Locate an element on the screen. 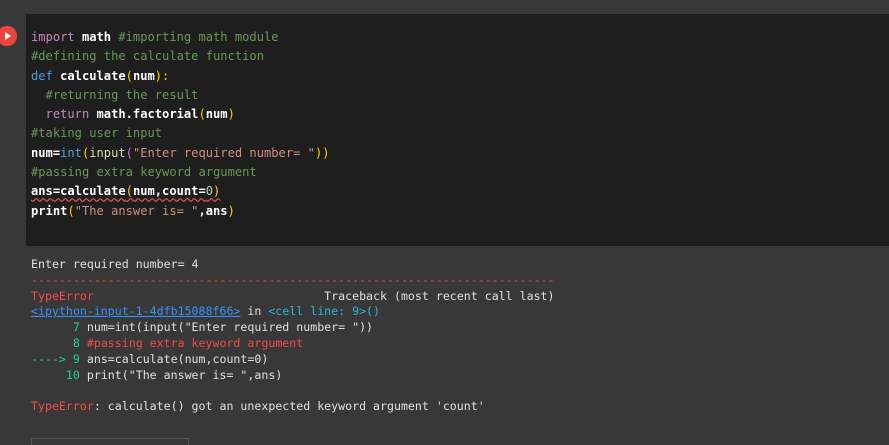 This screenshot has width=889, height=445. code-line-4: #returning the result is located at coordinates (115, 94).